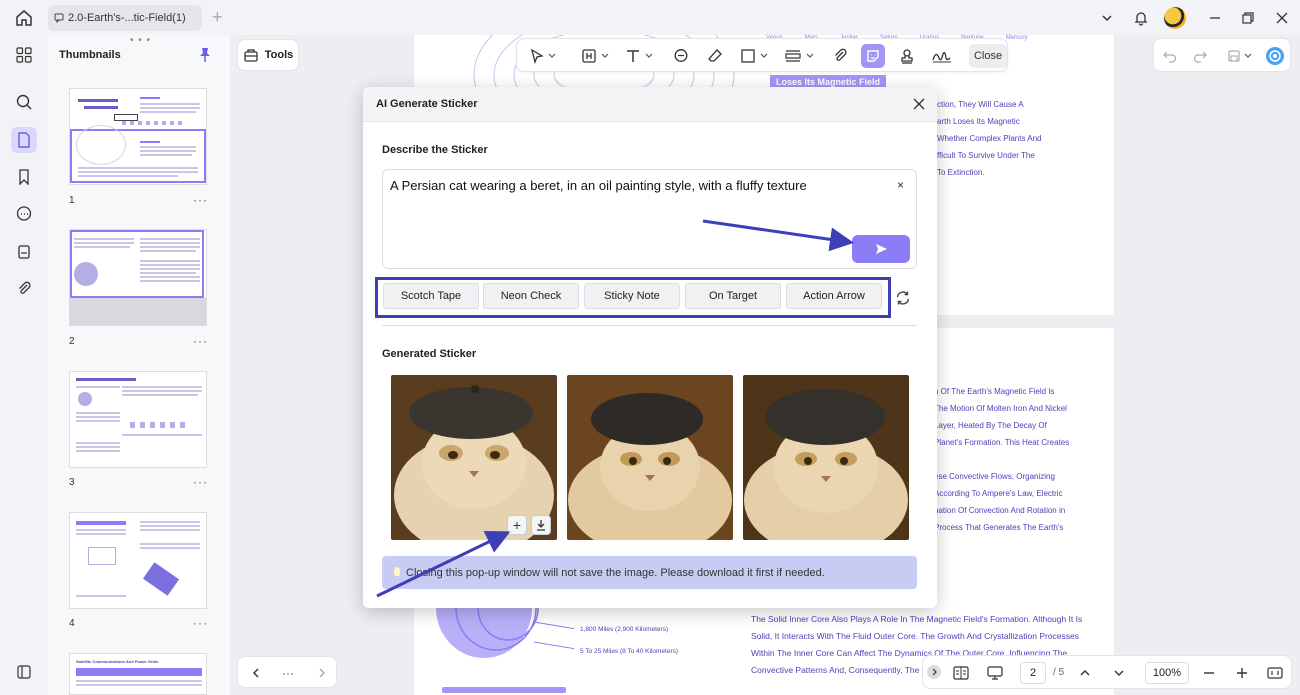 This screenshot has width=1300, height=695. I want to click on doc-line: According To Ampere's Law, Electric, so click(998, 493).